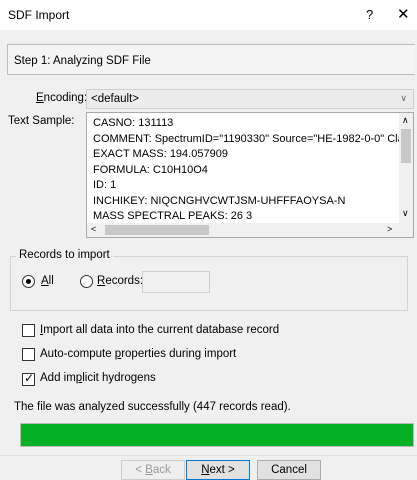  Describe the element at coordinates (86, 281) in the screenshot. I see `radio-records` at that location.